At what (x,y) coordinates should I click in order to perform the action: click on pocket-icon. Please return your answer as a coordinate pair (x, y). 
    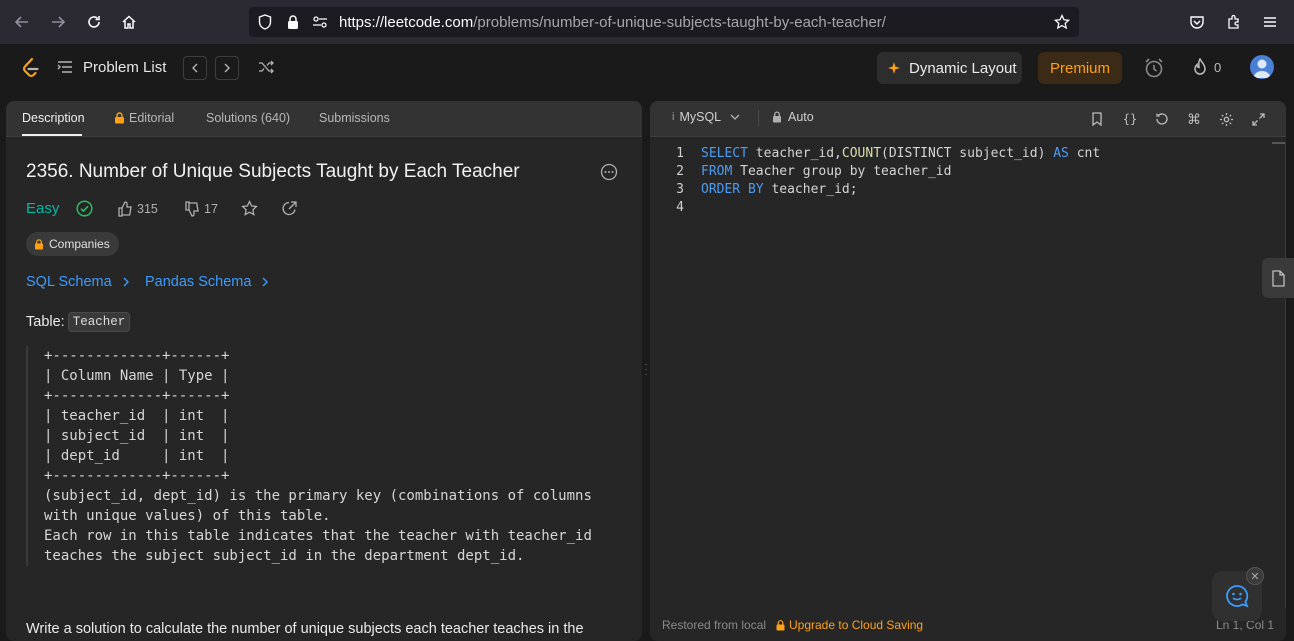
    Looking at the image, I should click on (1197, 22).